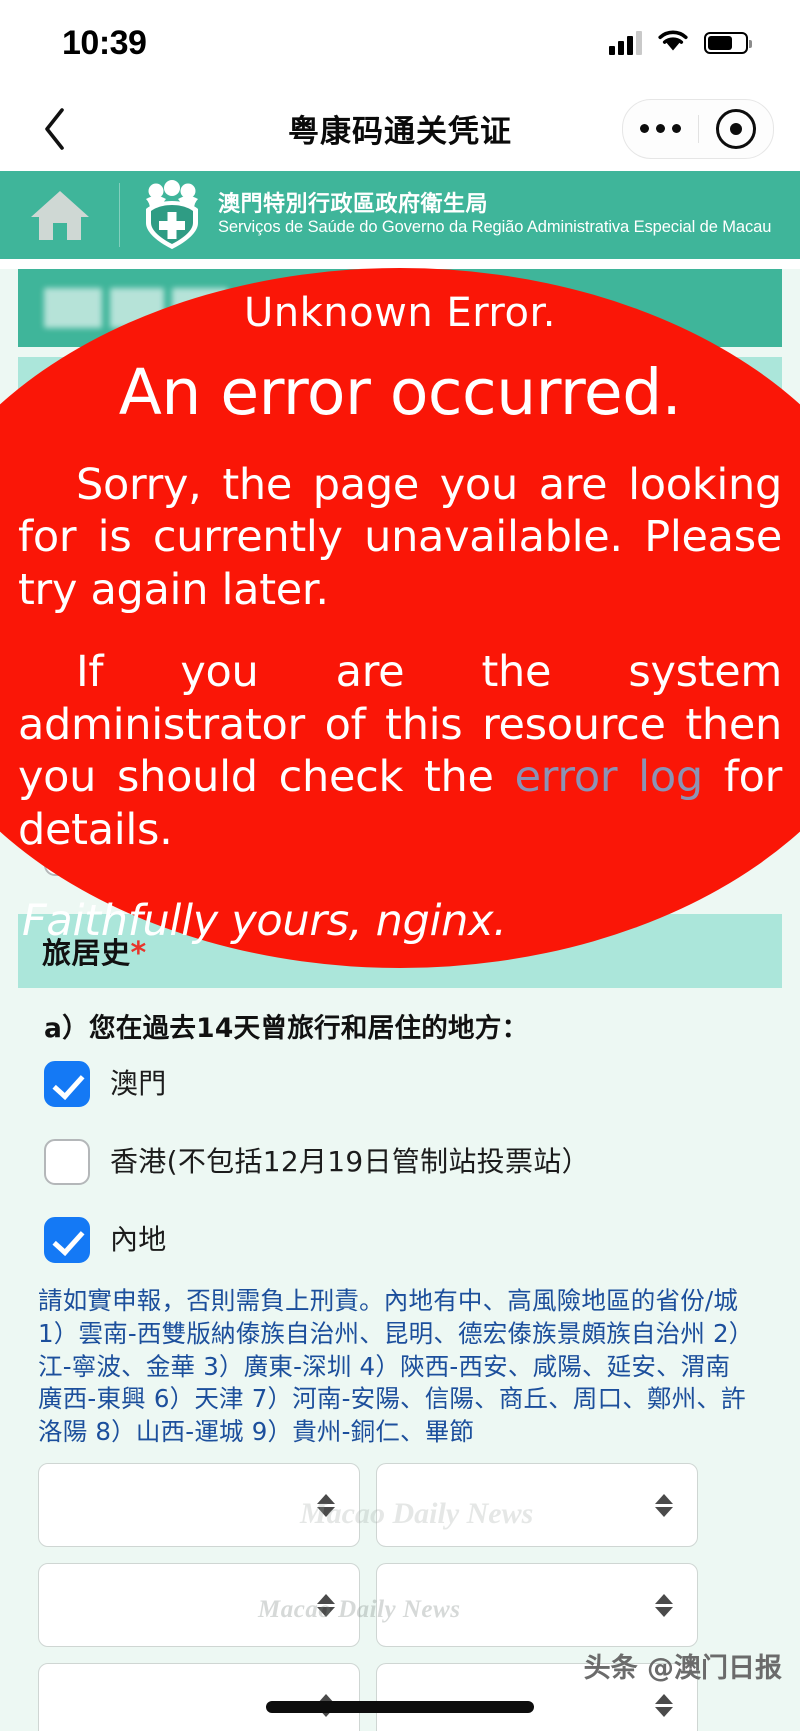  I want to click on notice-line: 江-寧波、金華 3）廣東-深圳 4）陝西-西安、咸陽、延安、渭南, so click(384, 1366).